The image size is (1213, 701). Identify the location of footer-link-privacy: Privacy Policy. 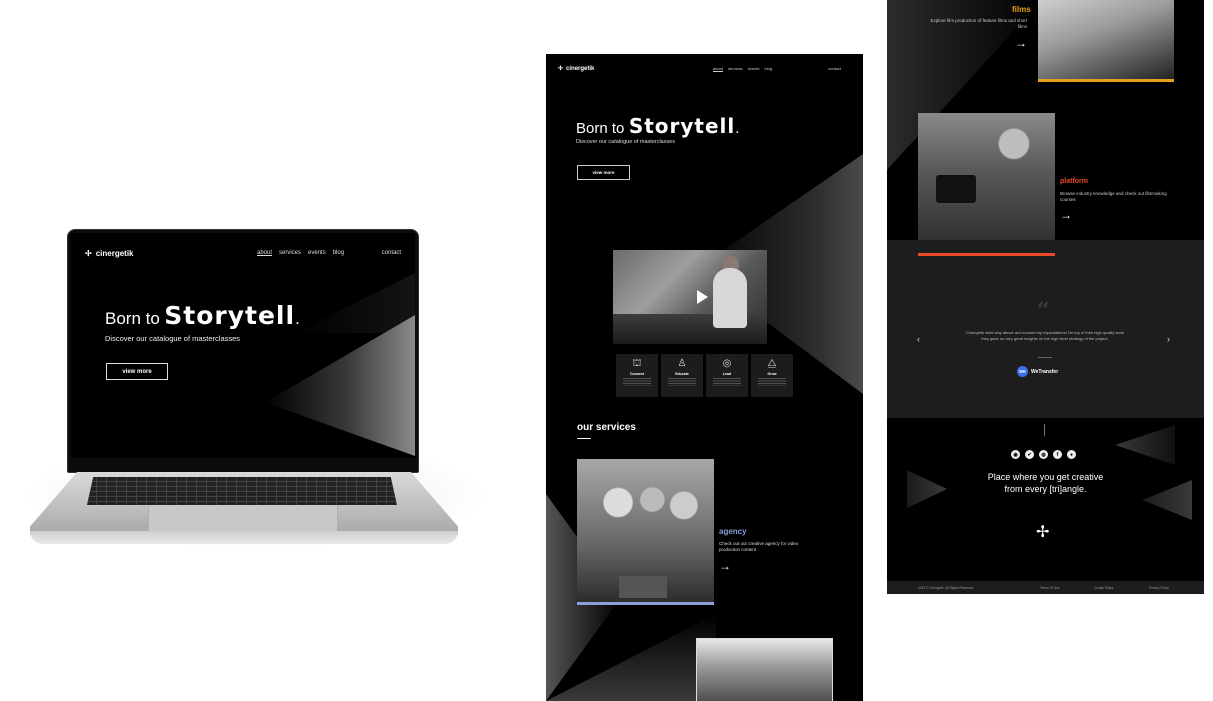
(1159, 588).